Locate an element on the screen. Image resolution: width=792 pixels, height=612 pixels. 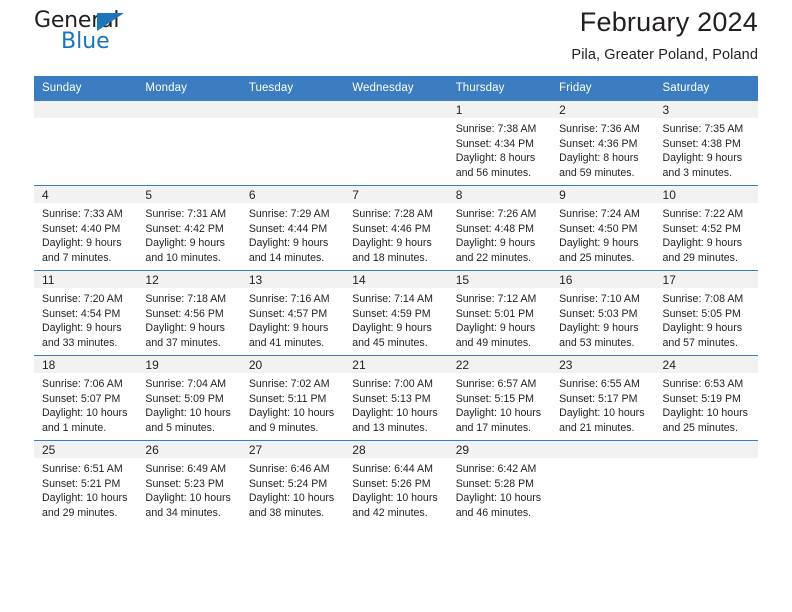
weekday-header-saturday: Saturday is located at coordinates (706, 88).